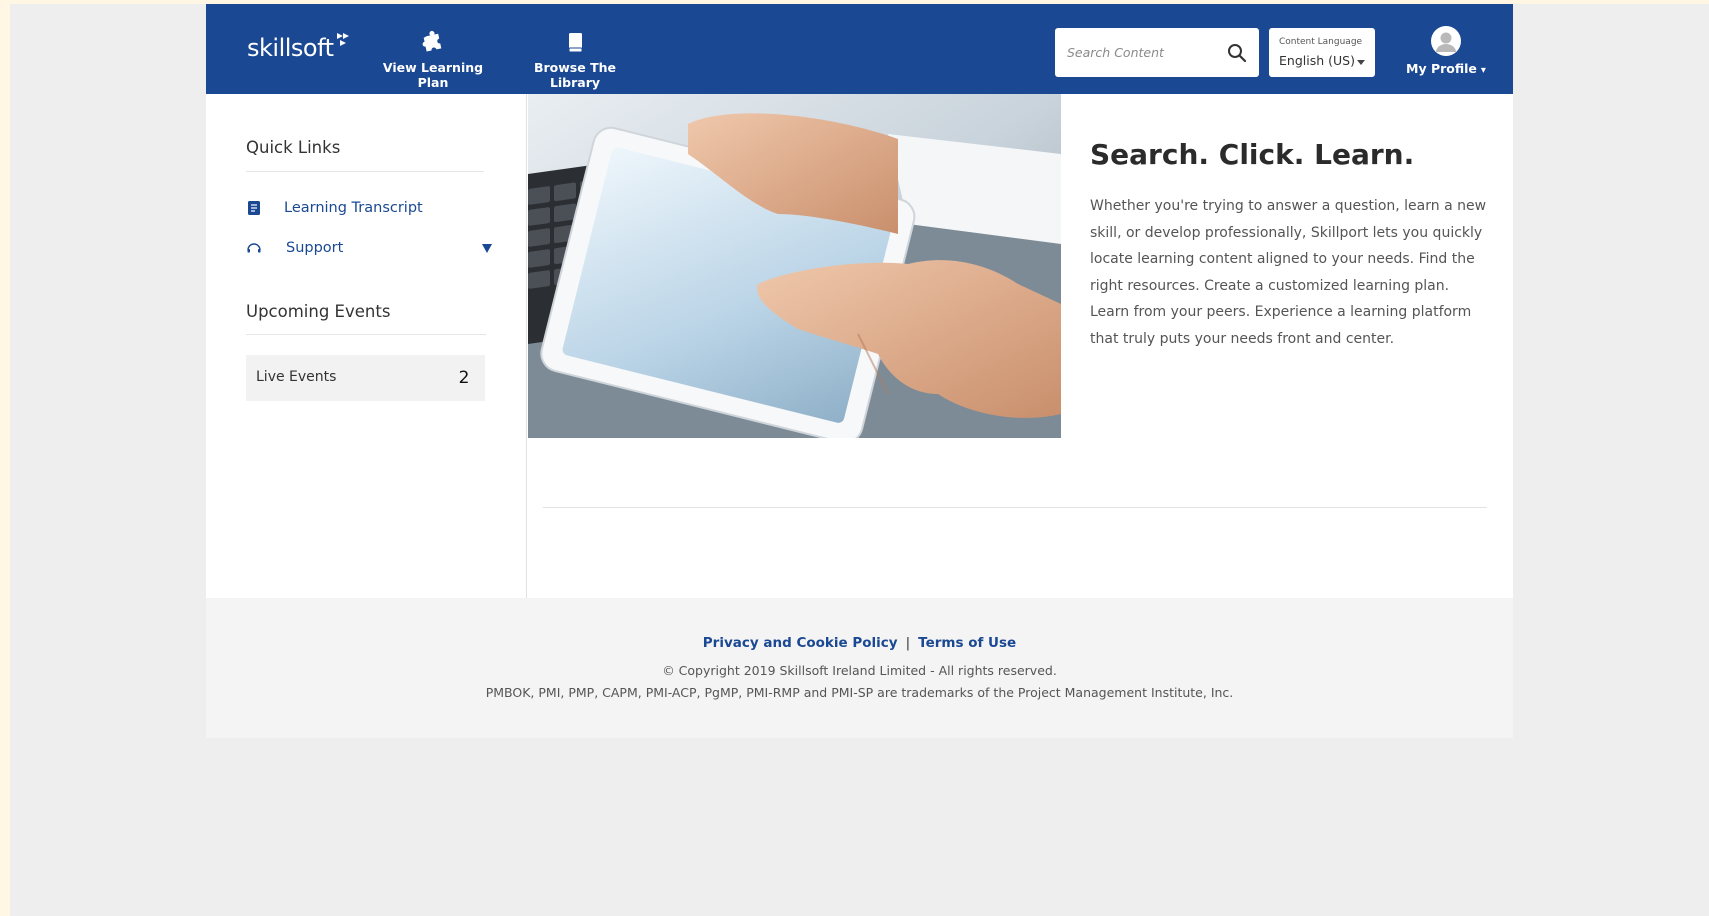 This screenshot has width=1709, height=916. I want to click on terms-of-use-link: Terms of Use, so click(967, 643).